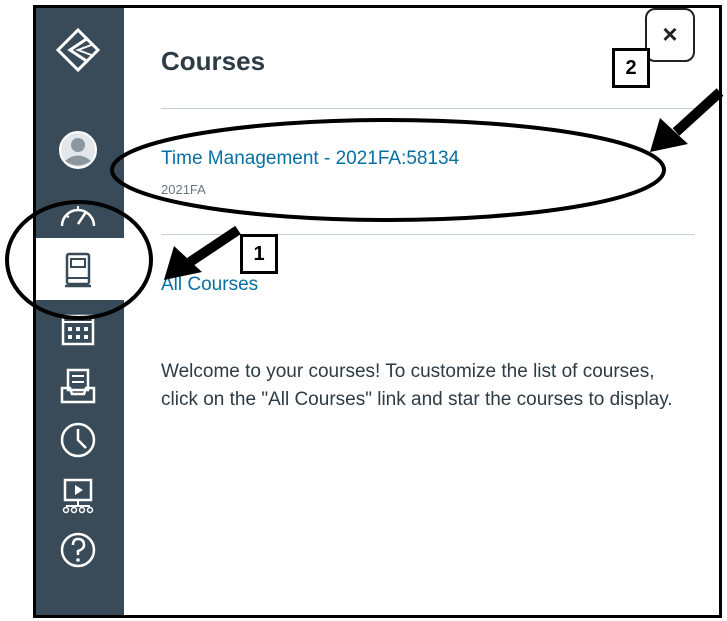 Image resolution: width=727 pixels, height=621 pixels. I want to click on dashboard-icon, so click(78, 216).